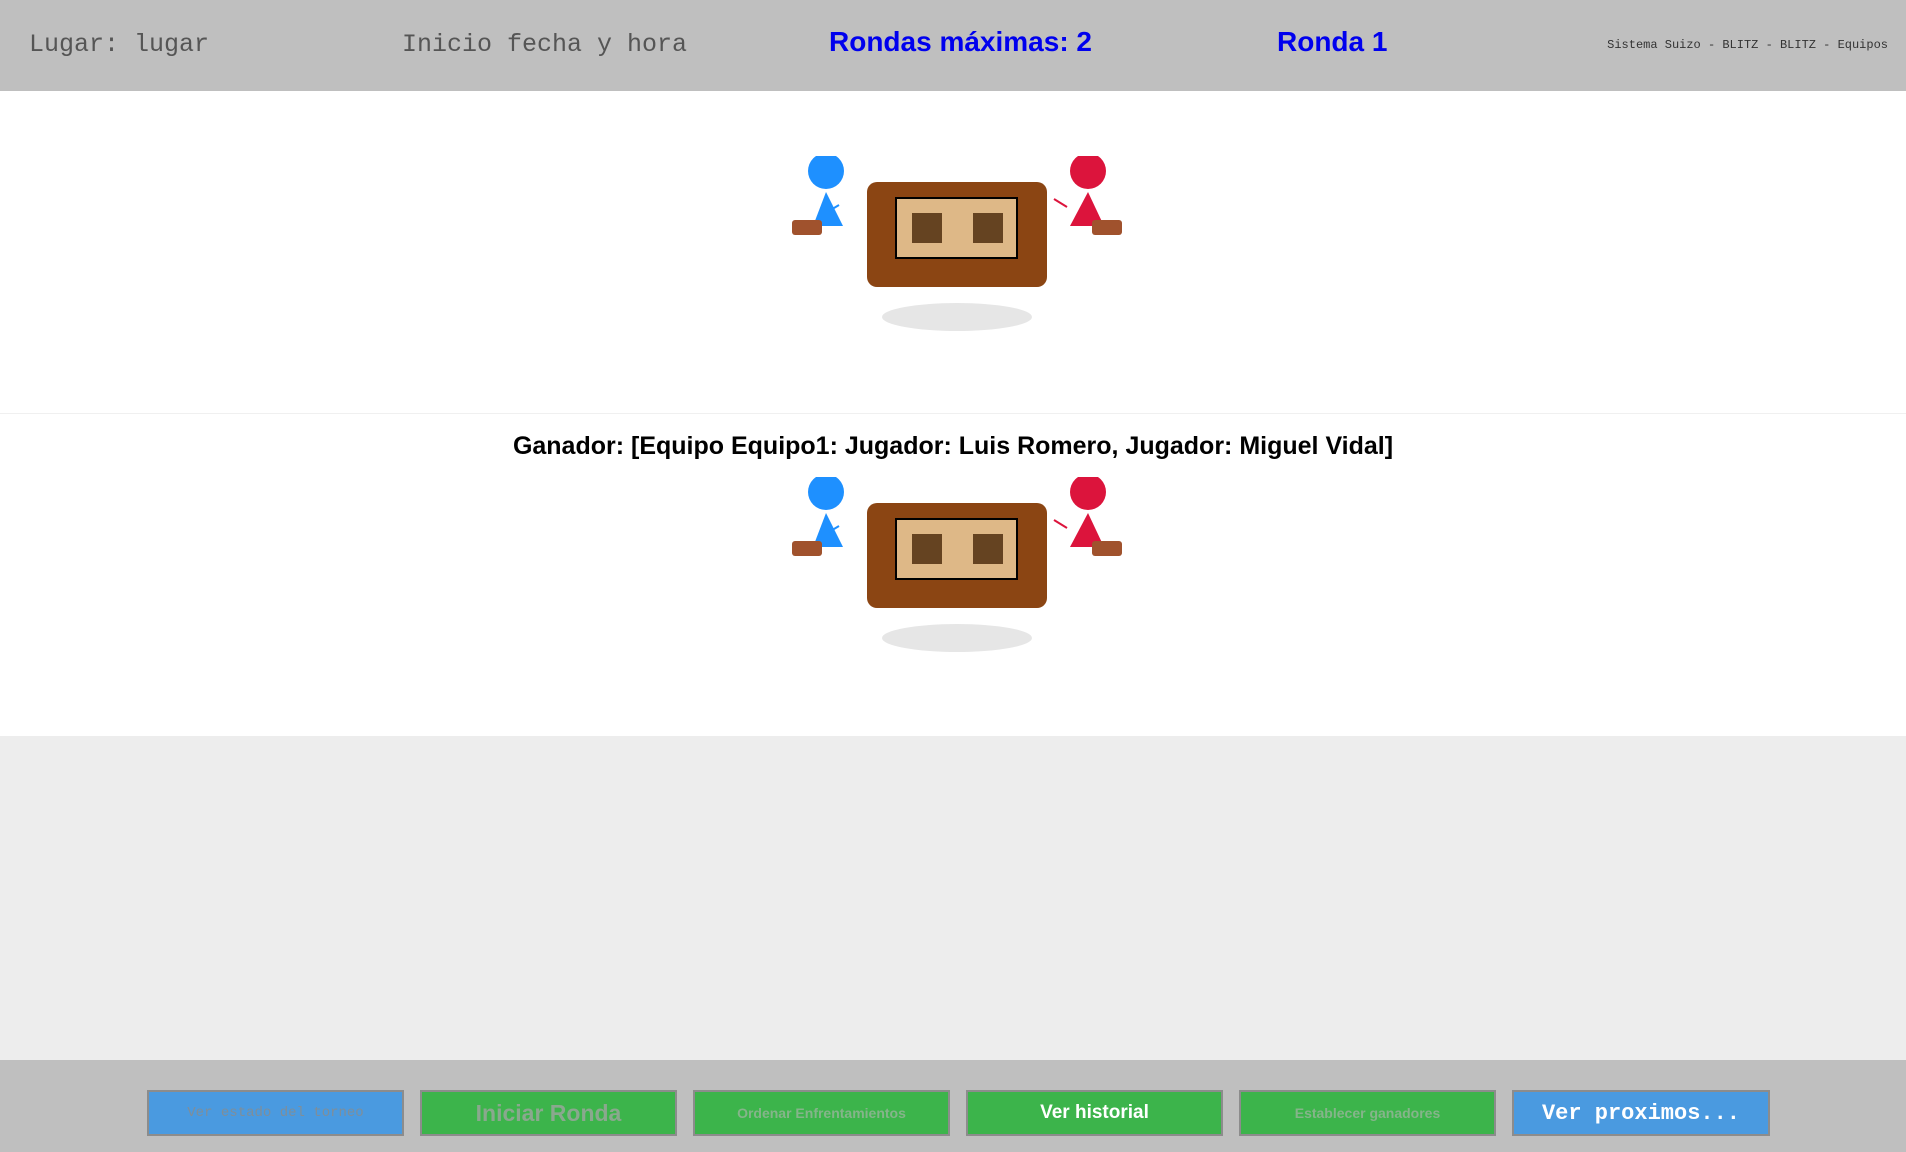 Image resolution: width=1906 pixels, height=1152 pixels. What do you see at coordinates (1747, 45) in the screenshot?
I see `system-label: Sistema Suizo - BLITZ - BLITZ - Equipos` at bounding box center [1747, 45].